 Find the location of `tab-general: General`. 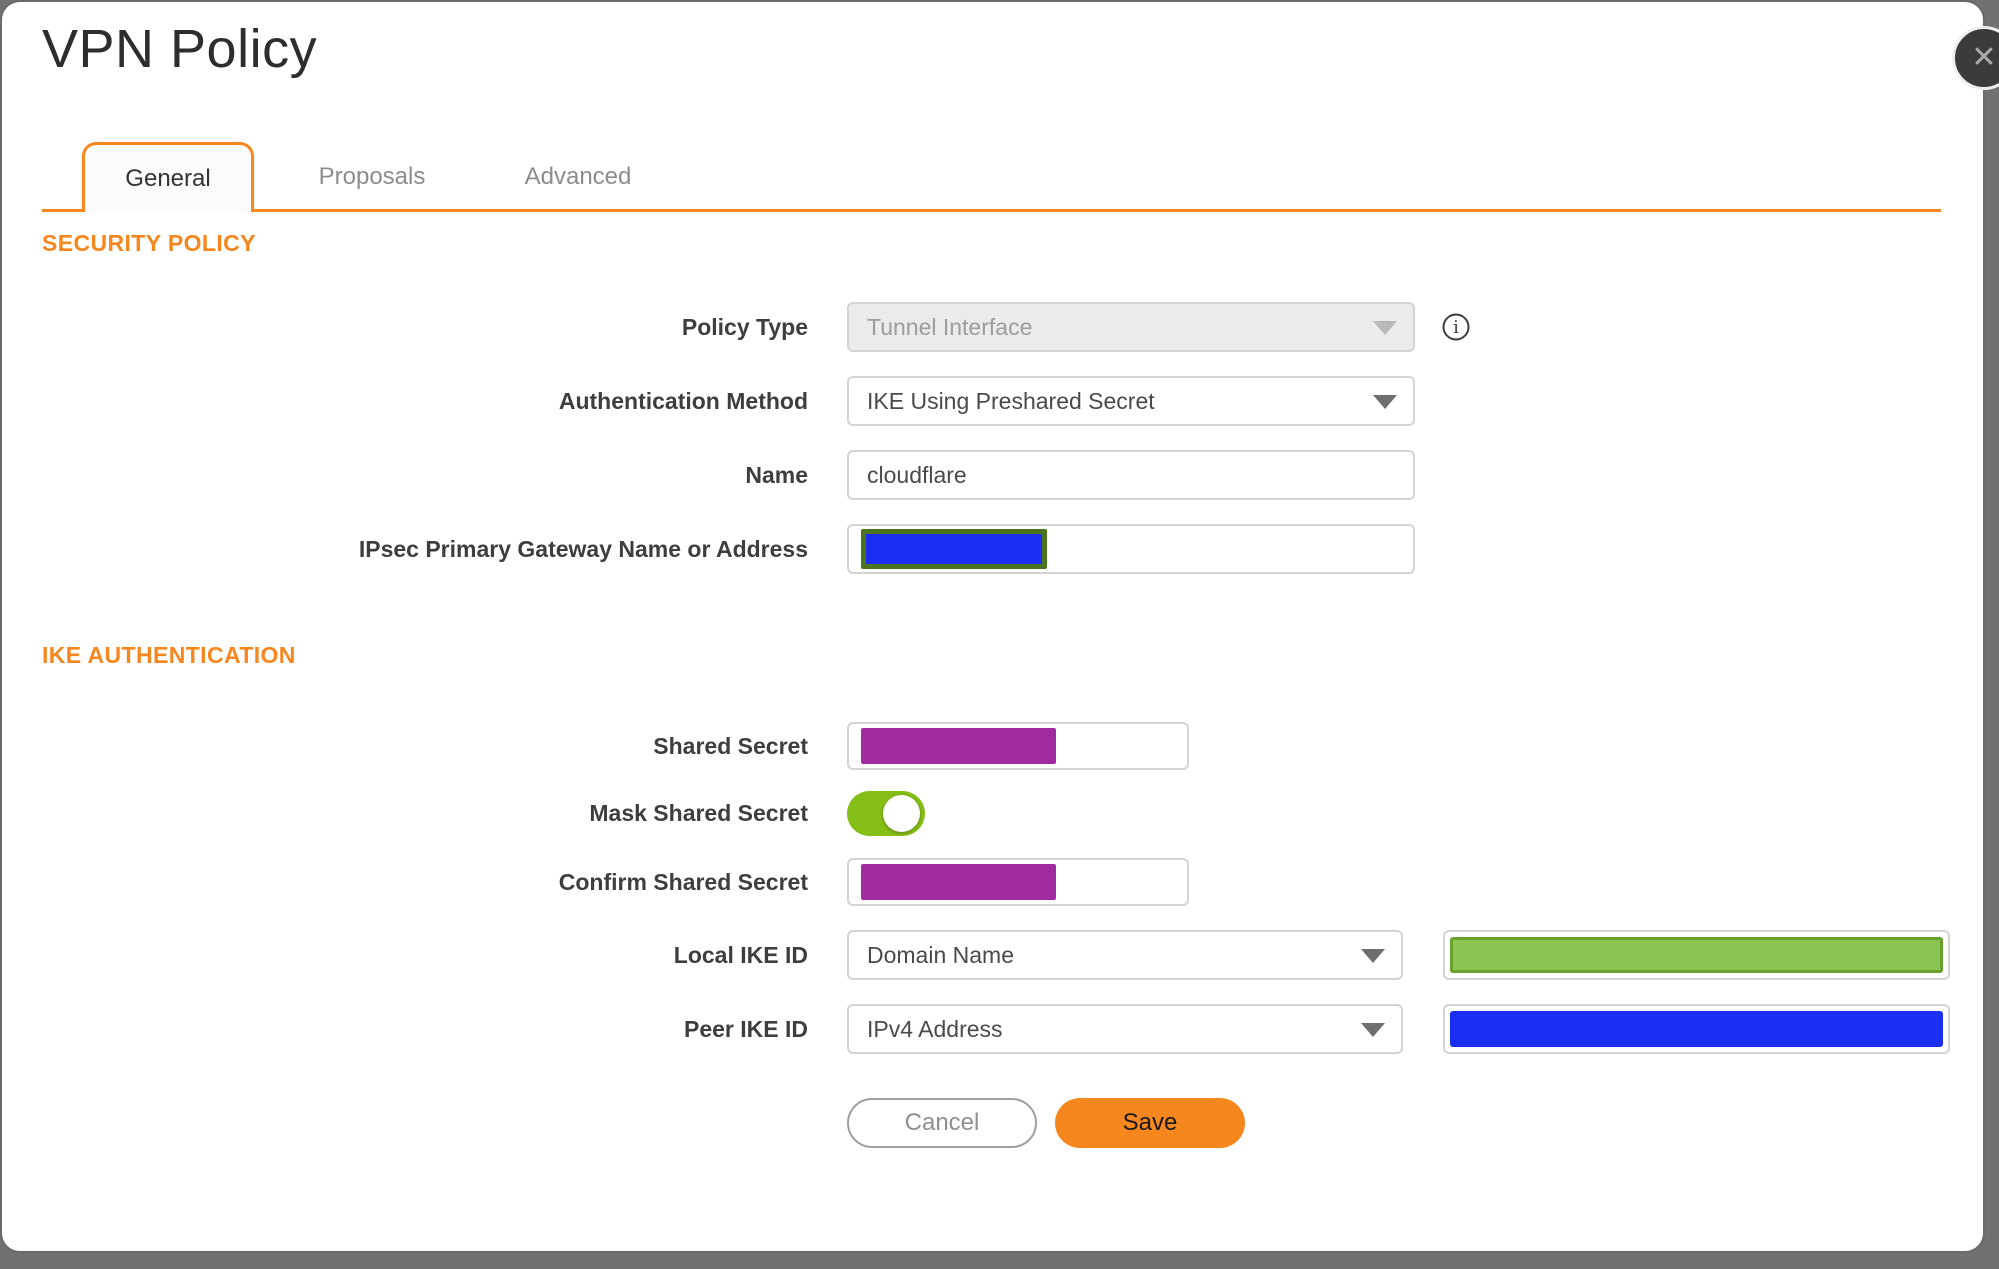

tab-general: General is located at coordinates (168, 177).